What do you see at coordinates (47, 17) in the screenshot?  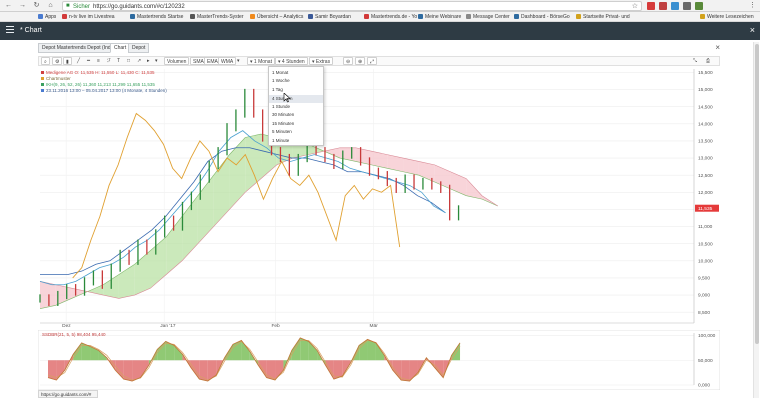 I see `bookmark-item: Apps` at bounding box center [47, 17].